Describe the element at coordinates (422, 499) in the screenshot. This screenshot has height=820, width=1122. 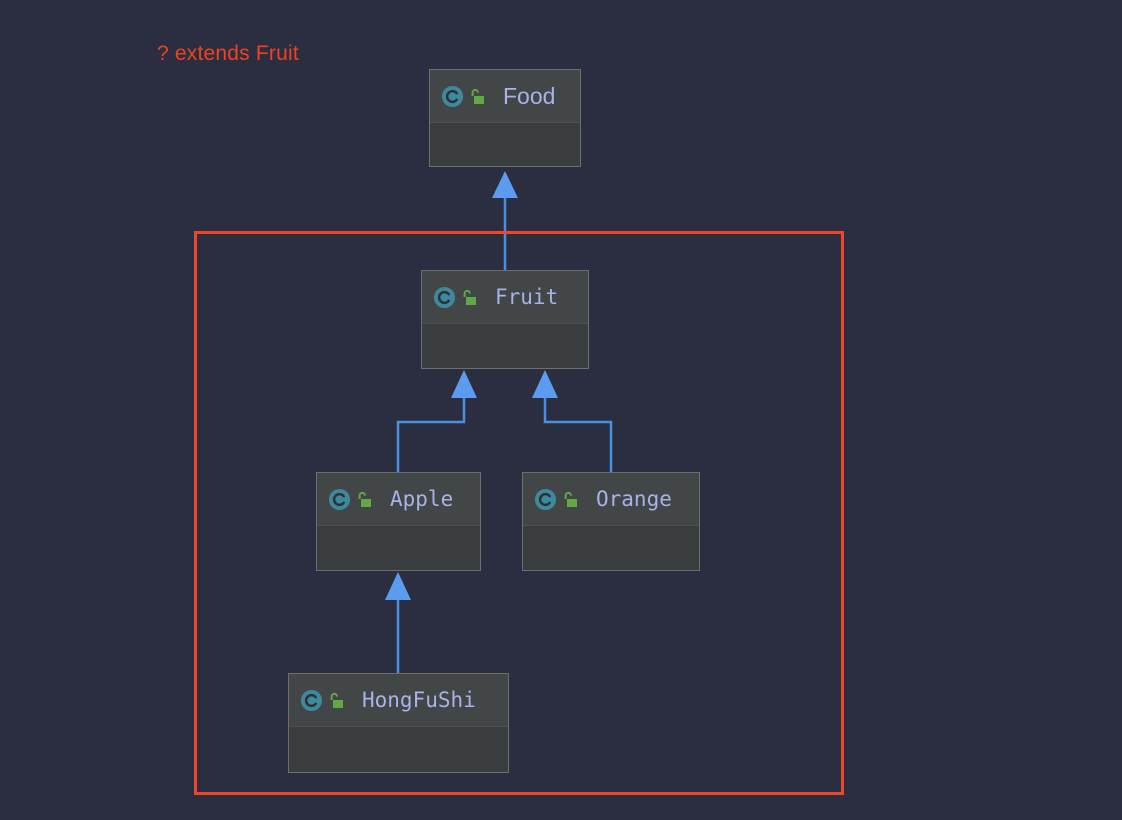
I see `class-node-title: Apple` at that location.